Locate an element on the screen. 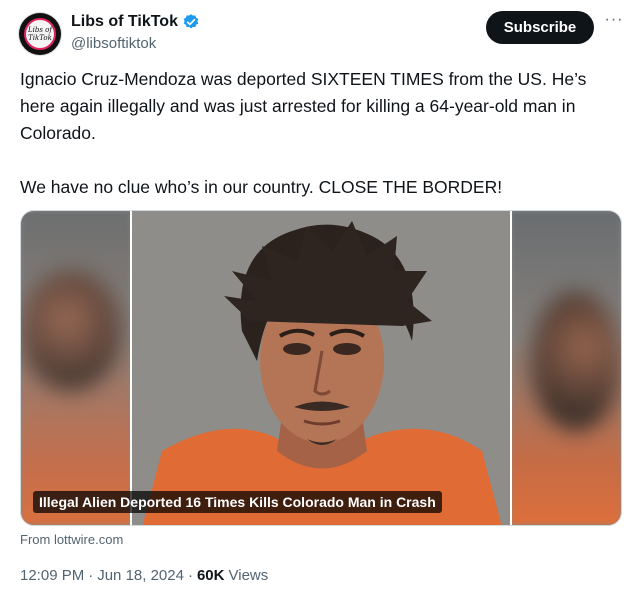  post-date: Jun 18, 2024 is located at coordinates (140, 575).